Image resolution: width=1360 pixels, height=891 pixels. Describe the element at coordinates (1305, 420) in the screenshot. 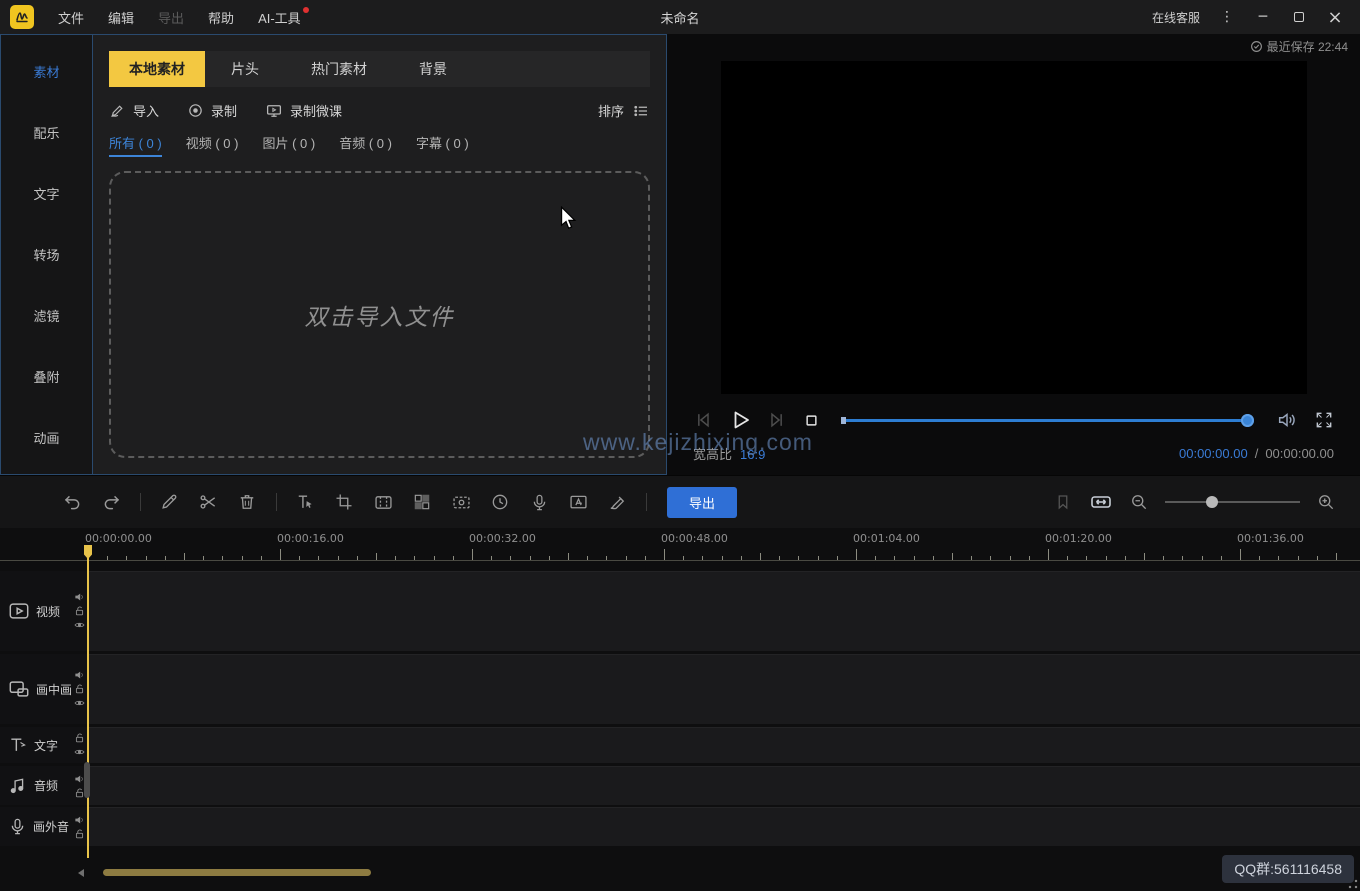

I see `player-side-icons` at that location.